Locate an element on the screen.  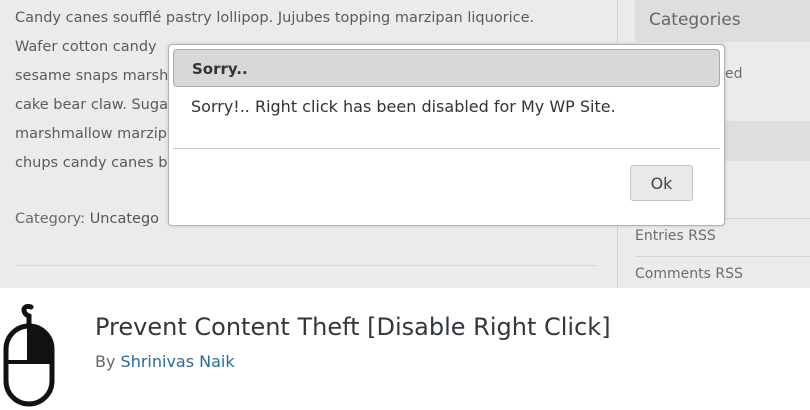
category-label: Category: is located at coordinates (50, 219).